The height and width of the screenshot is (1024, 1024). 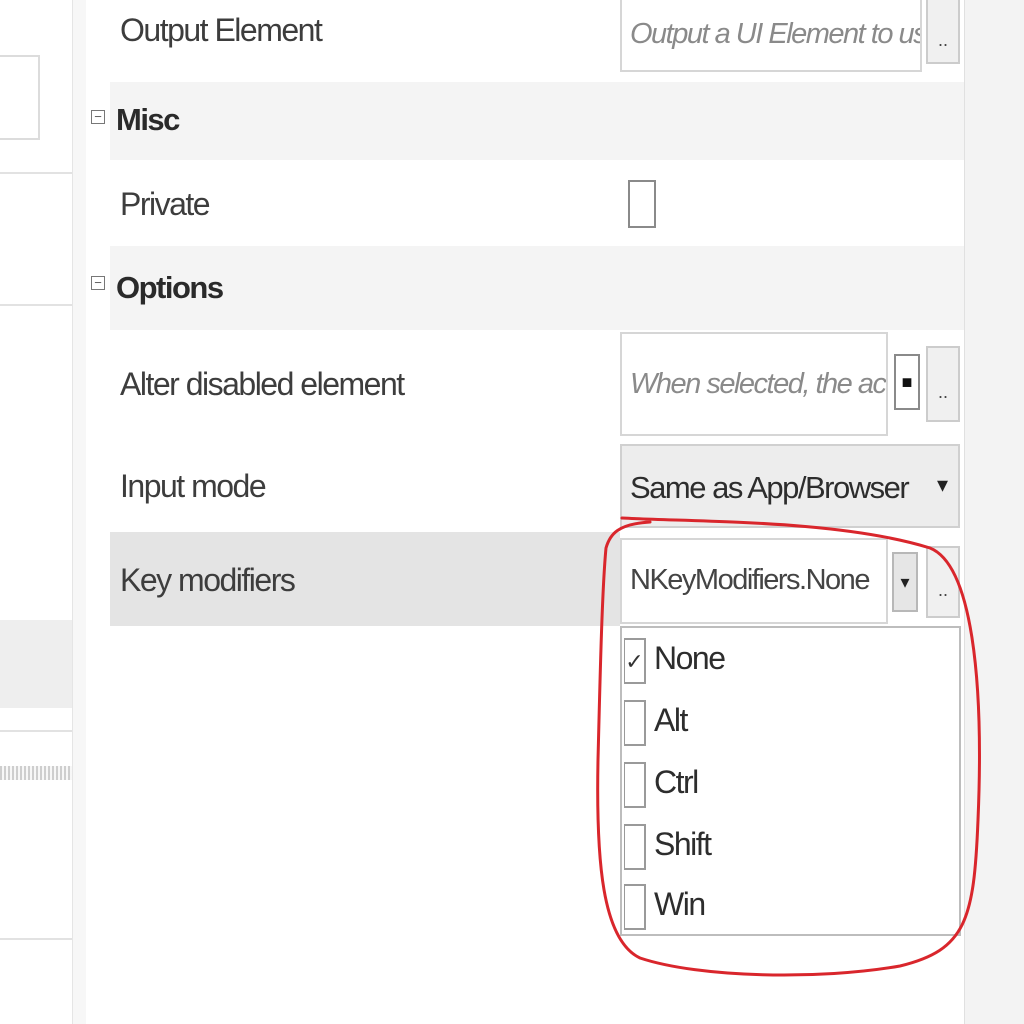 I want to click on key-modifiers-ellipsis-button: .., so click(x=943, y=582).